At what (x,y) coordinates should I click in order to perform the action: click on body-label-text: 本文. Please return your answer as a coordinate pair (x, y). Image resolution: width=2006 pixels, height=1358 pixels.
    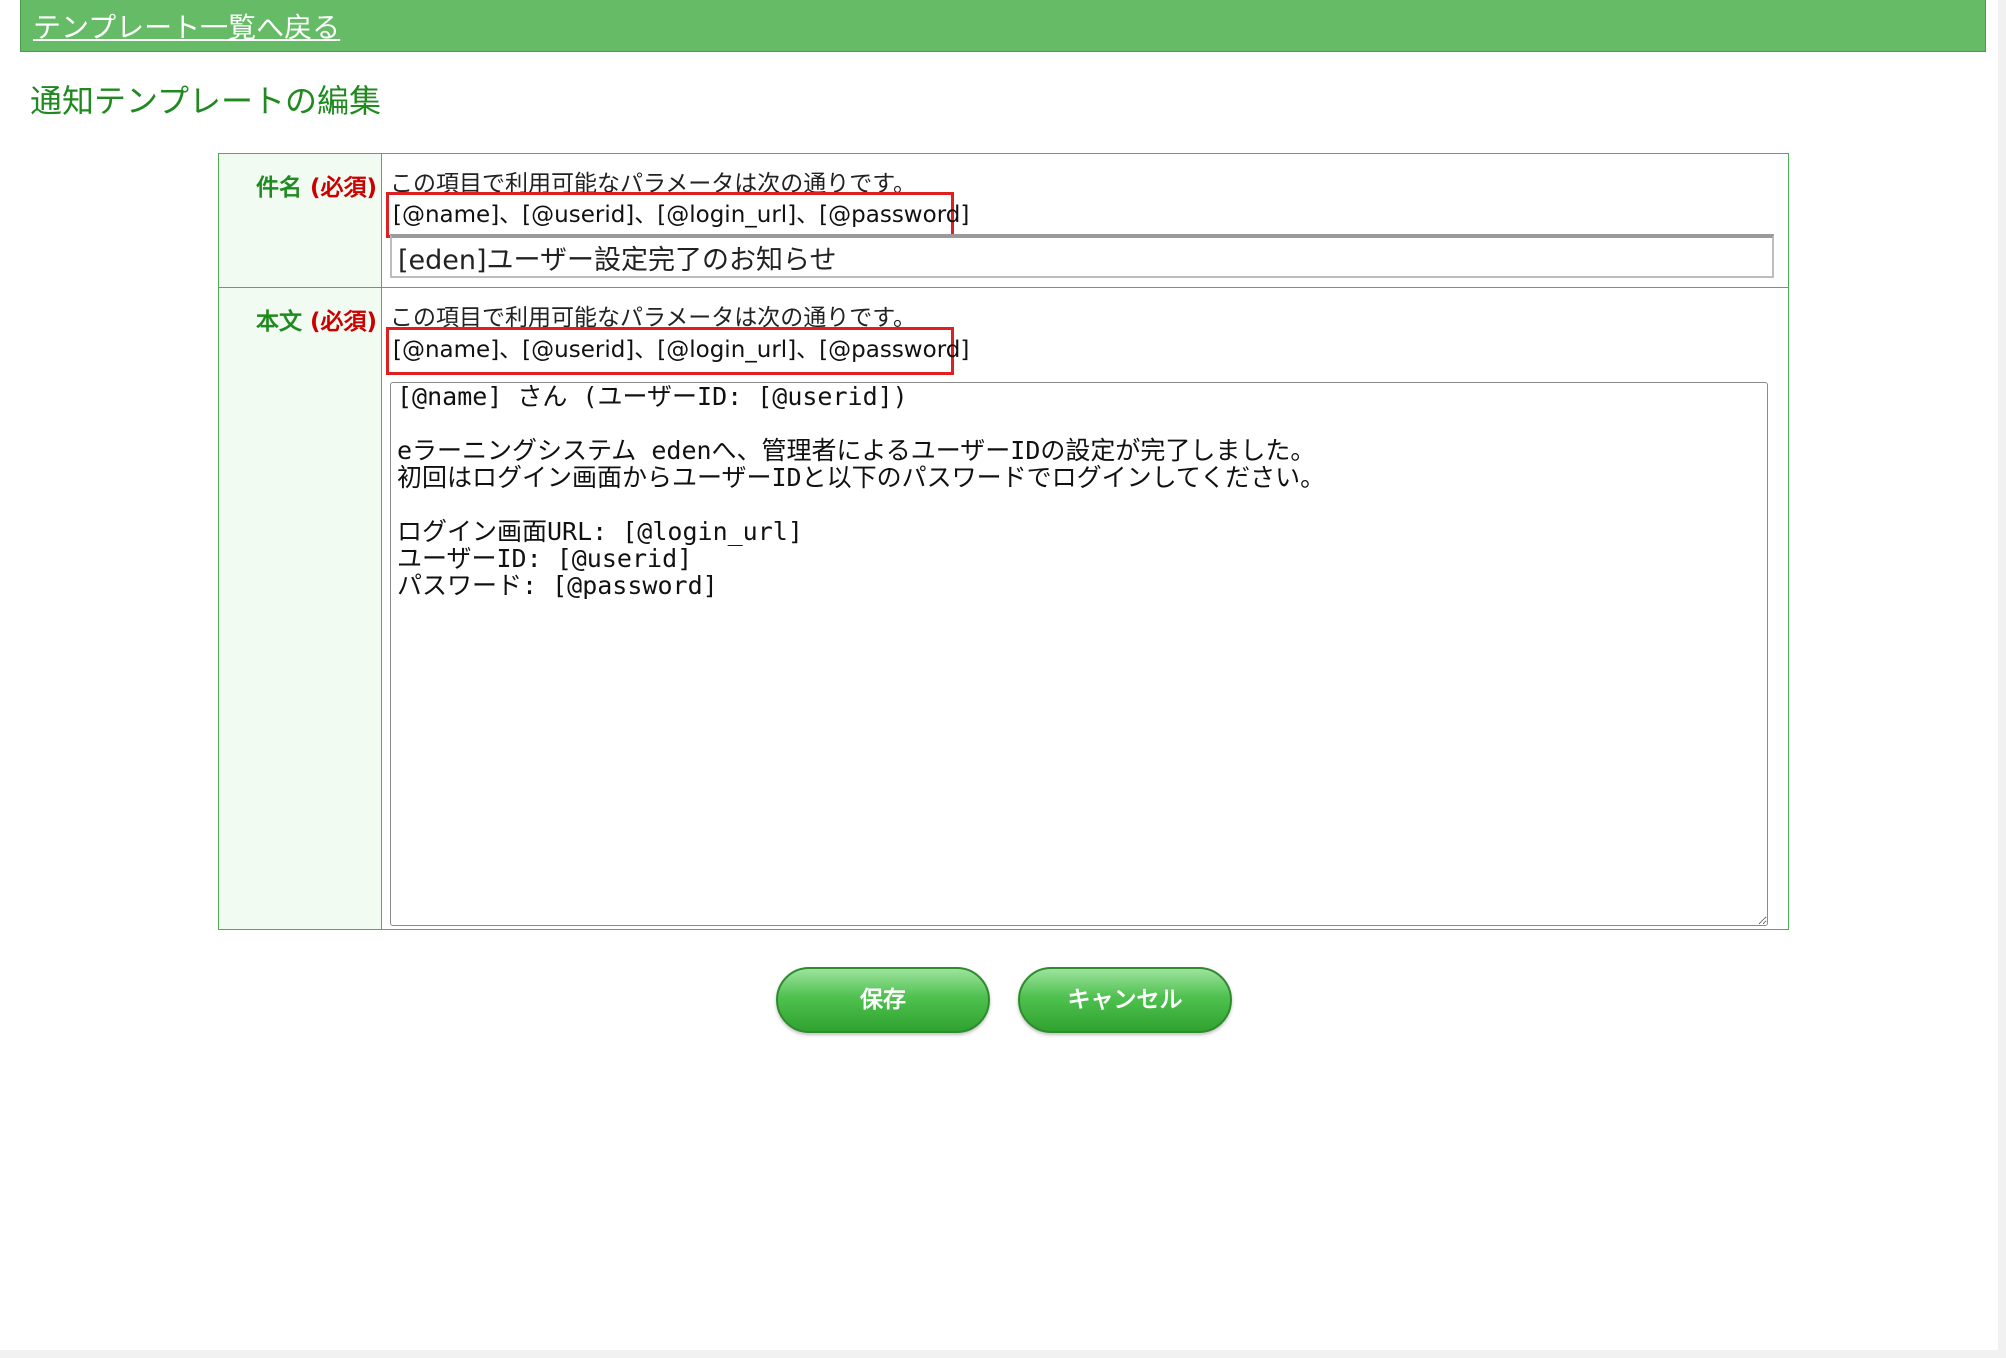
    Looking at the image, I should click on (278, 322).